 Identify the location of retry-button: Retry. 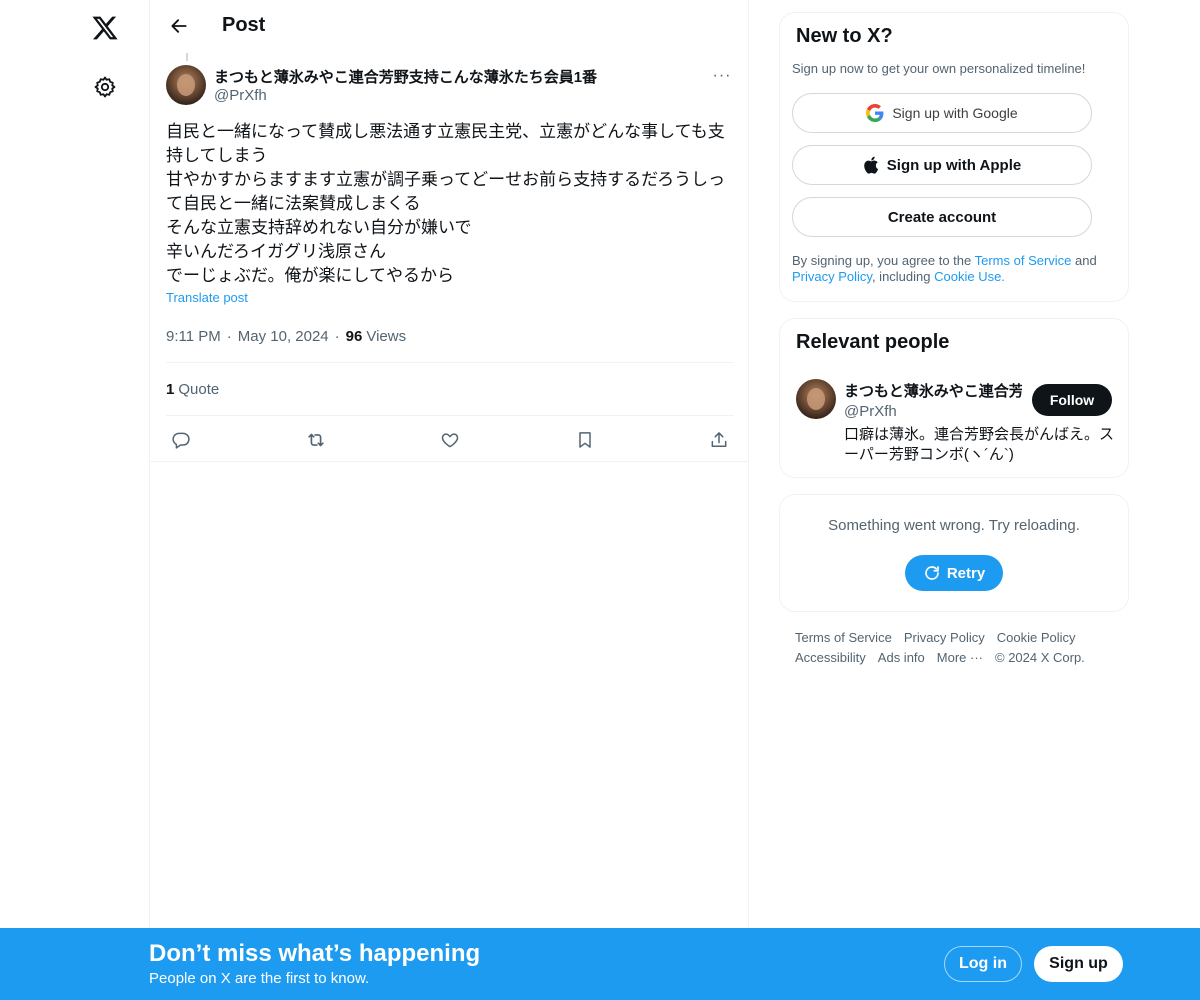
(954, 573).